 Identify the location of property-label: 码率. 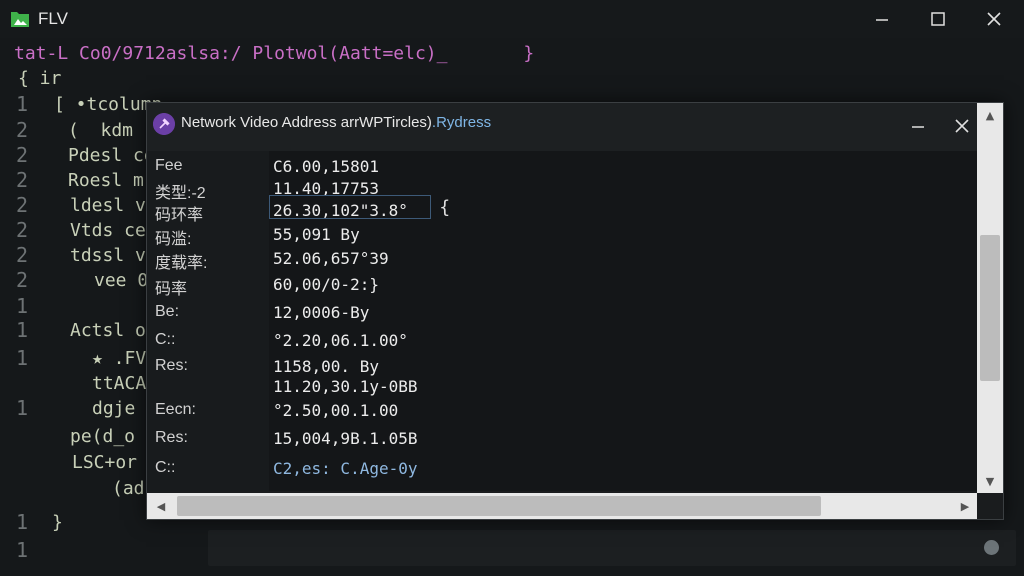
(171, 289).